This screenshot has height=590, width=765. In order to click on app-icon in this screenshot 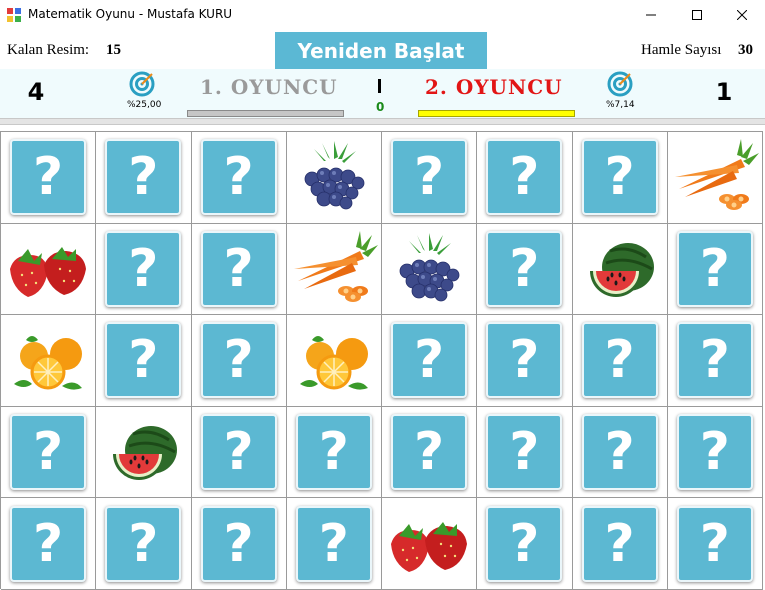, I will do `click(14, 15)`.